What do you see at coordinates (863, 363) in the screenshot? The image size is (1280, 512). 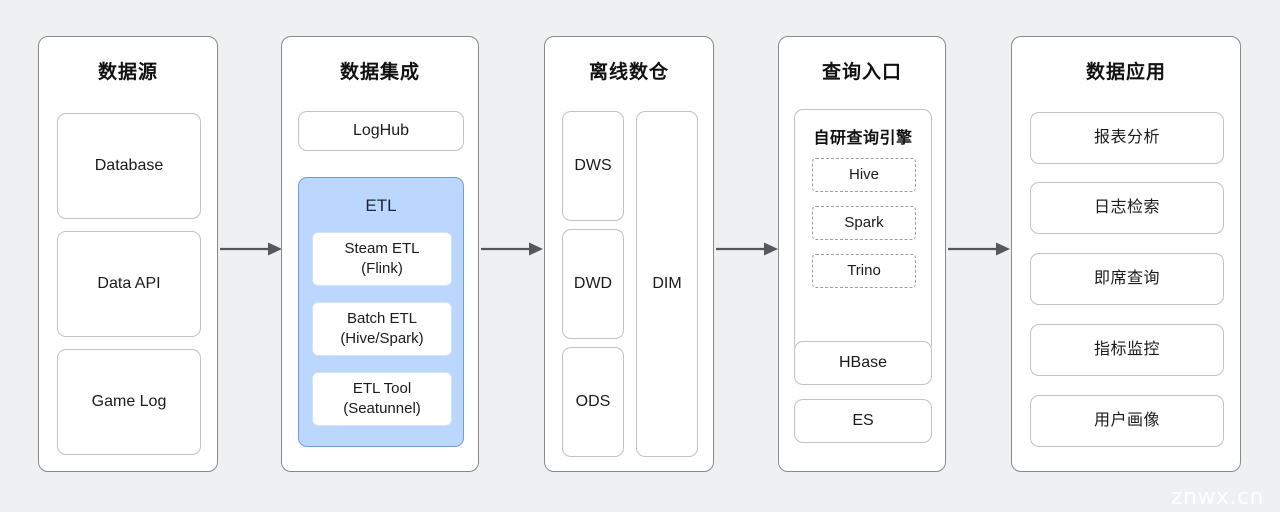 I see `node-hbase: HBase` at bounding box center [863, 363].